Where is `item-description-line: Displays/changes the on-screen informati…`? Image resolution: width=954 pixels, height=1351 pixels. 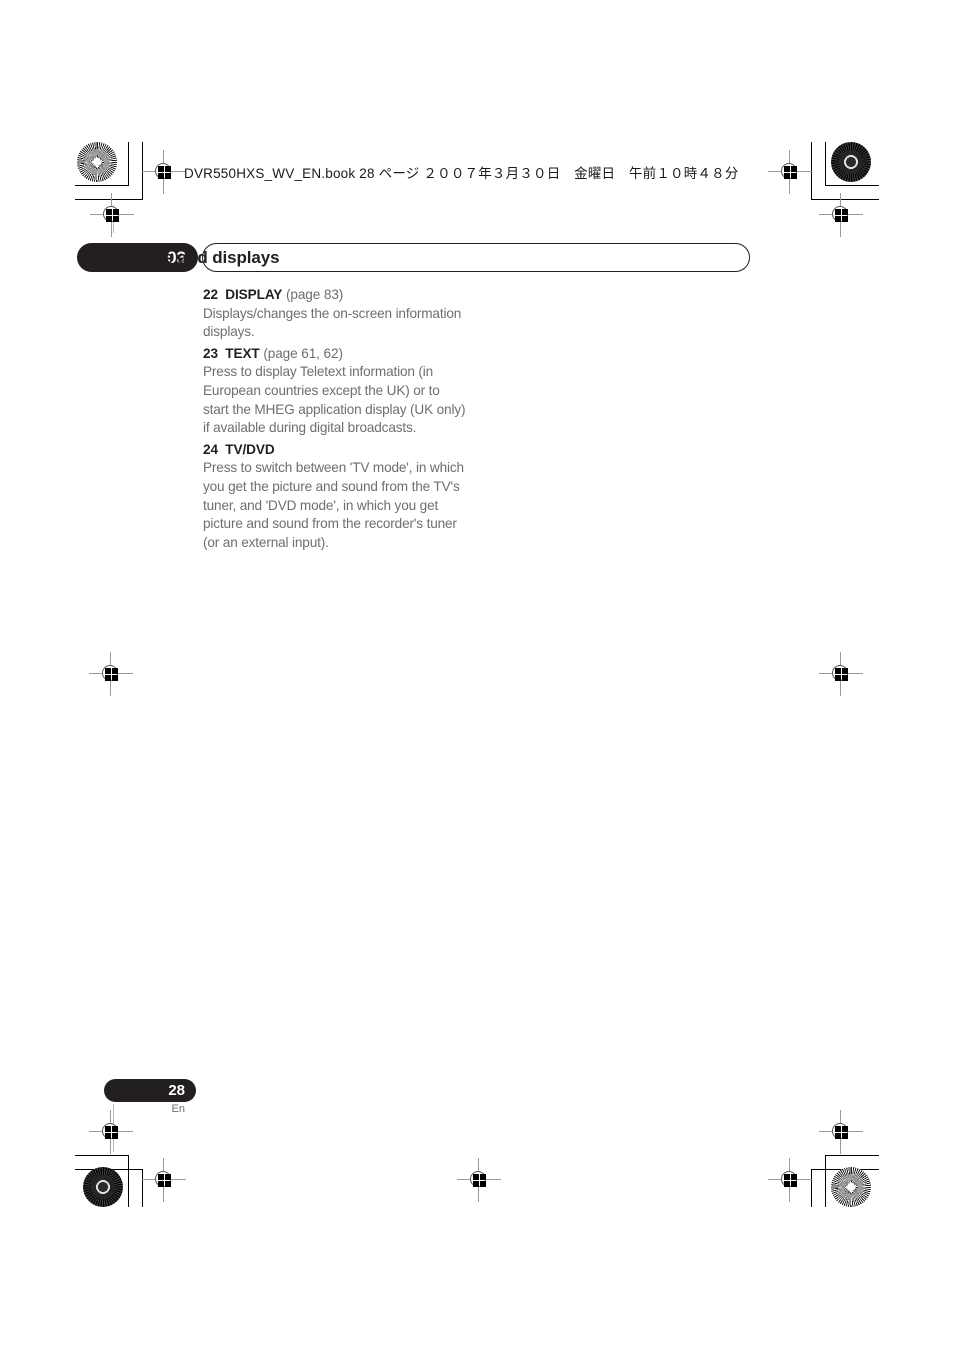
item-description-line: Displays/changes the on-screen informati… is located at coordinates (332, 313).